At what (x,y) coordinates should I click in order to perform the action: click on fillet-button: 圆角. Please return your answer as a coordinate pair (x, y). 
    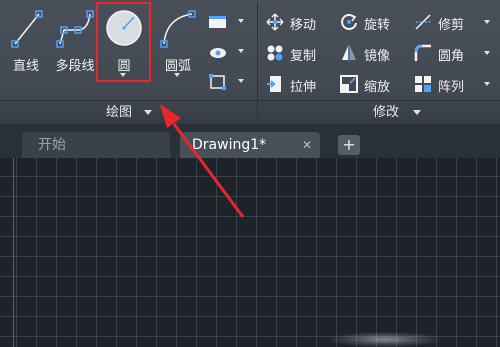
    Looking at the image, I should click on (457, 53).